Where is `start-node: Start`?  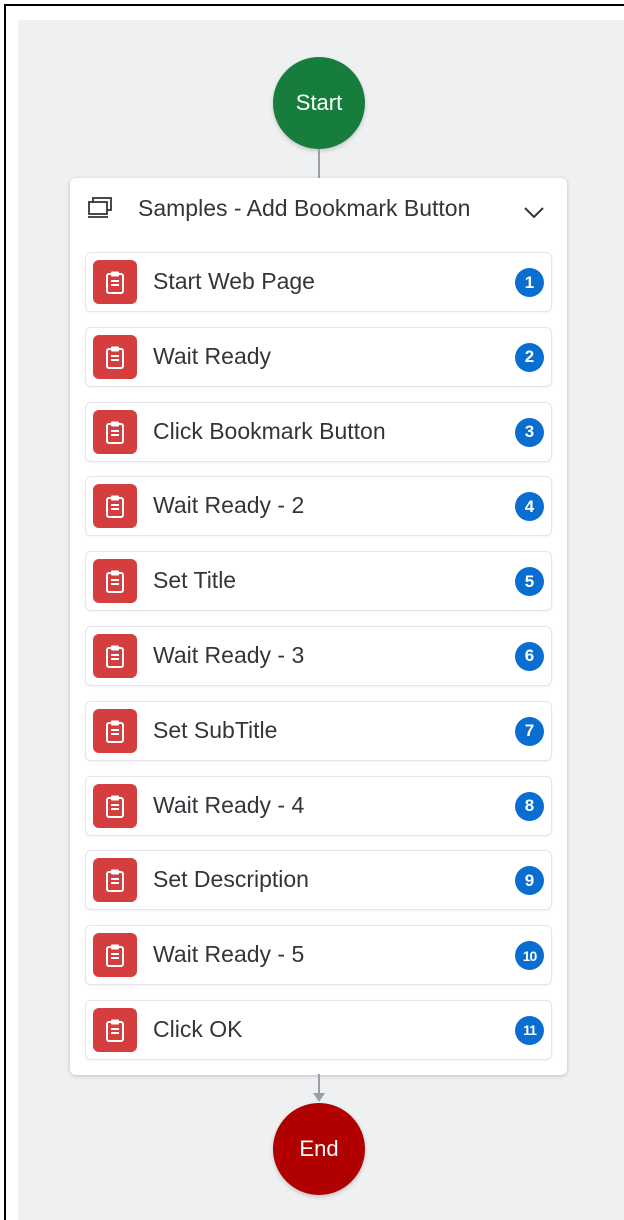 start-node: Start is located at coordinates (319, 103).